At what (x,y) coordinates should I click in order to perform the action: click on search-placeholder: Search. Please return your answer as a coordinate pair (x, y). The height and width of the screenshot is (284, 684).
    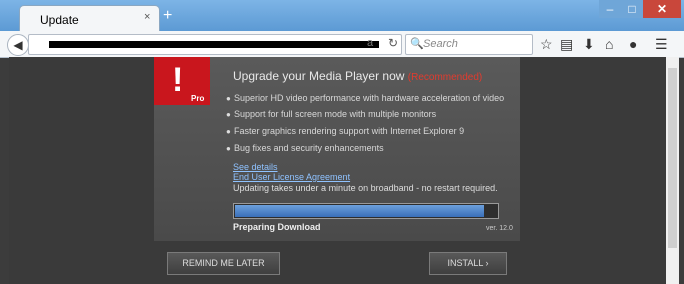
    Looking at the image, I should click on (440, 44).